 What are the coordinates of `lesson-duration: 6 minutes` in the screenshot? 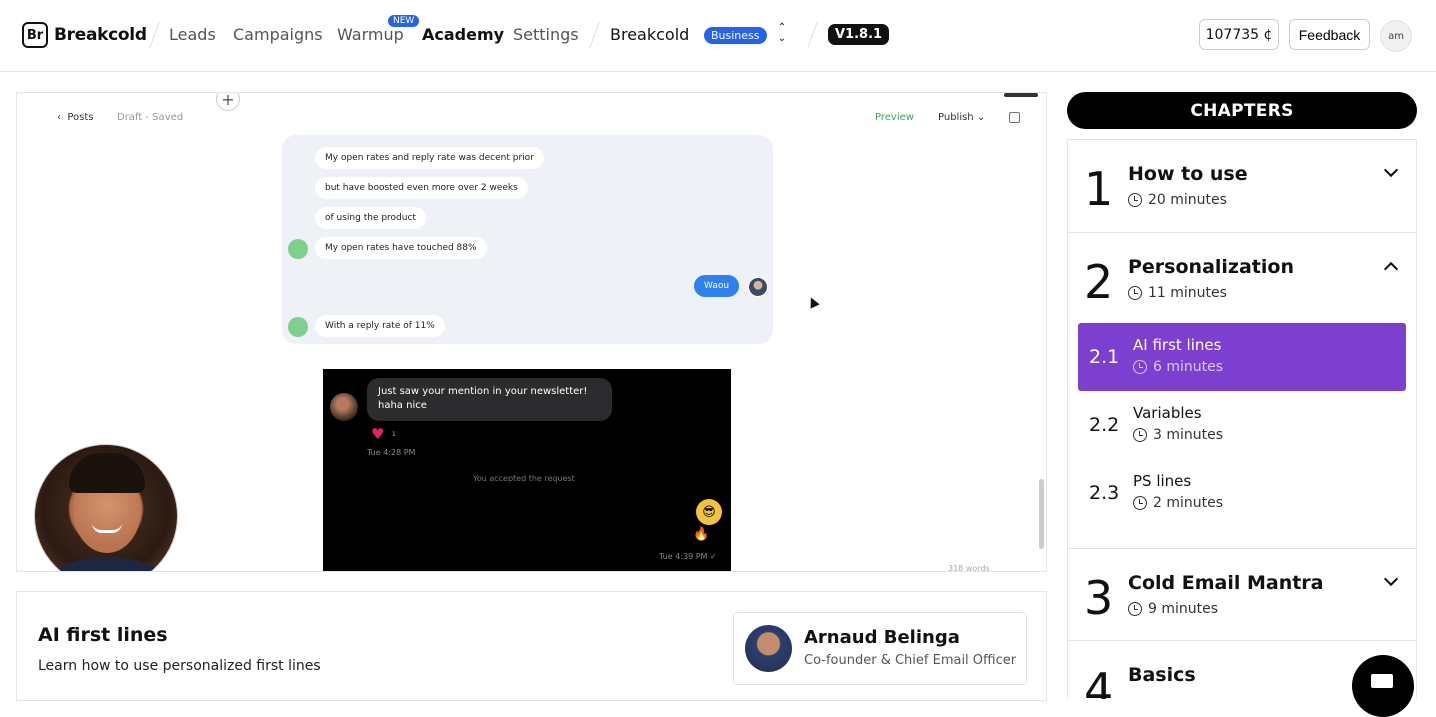 It's located at (1178, 367).